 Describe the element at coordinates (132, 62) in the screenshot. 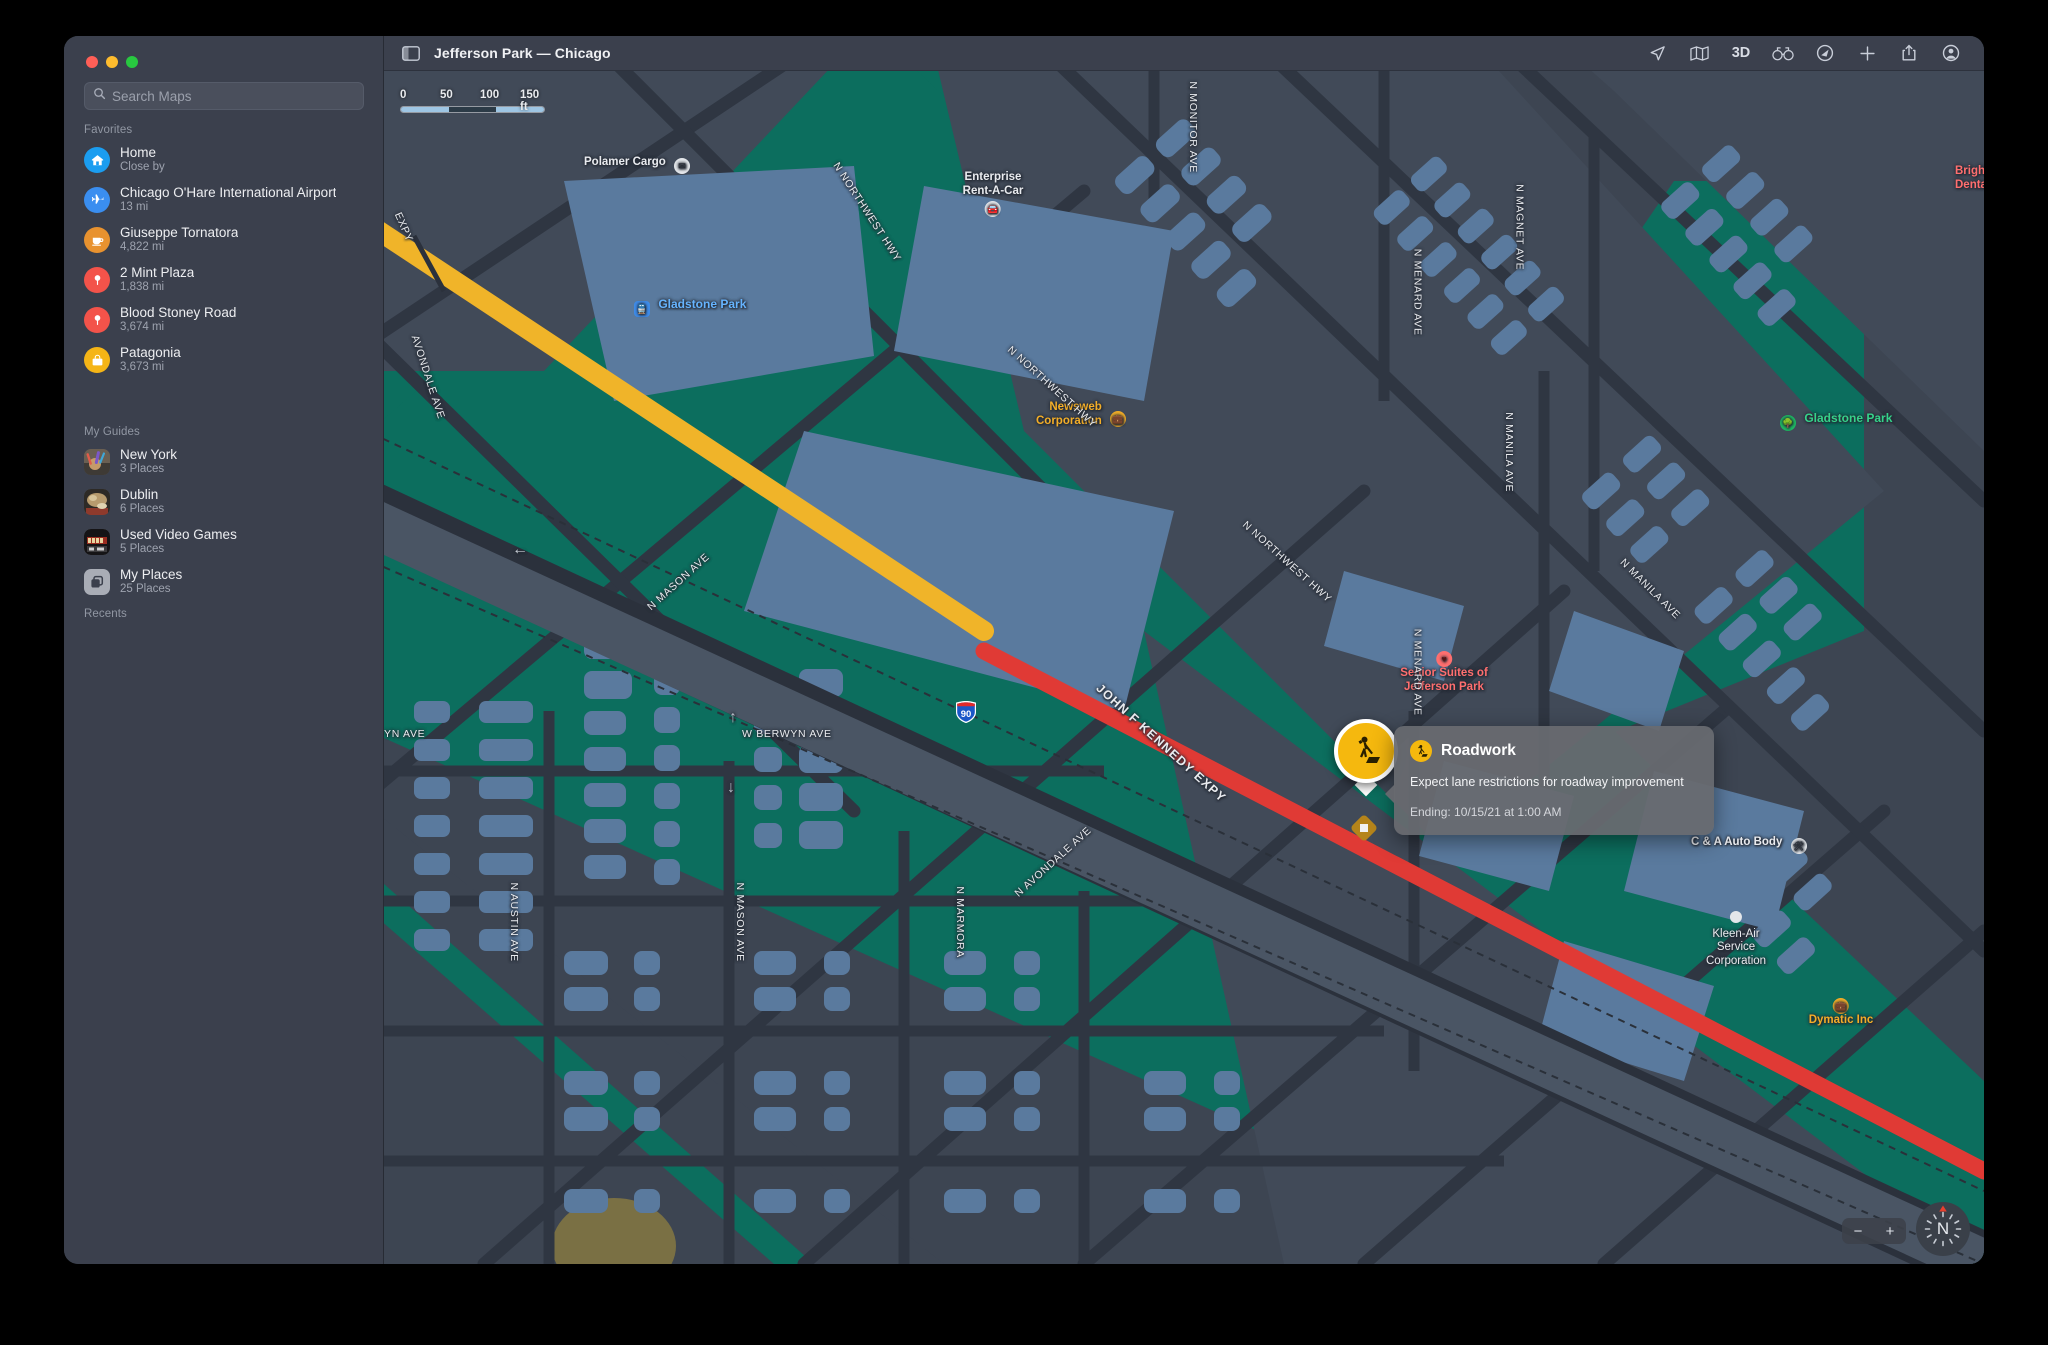

I see `maximize-button` at that location.